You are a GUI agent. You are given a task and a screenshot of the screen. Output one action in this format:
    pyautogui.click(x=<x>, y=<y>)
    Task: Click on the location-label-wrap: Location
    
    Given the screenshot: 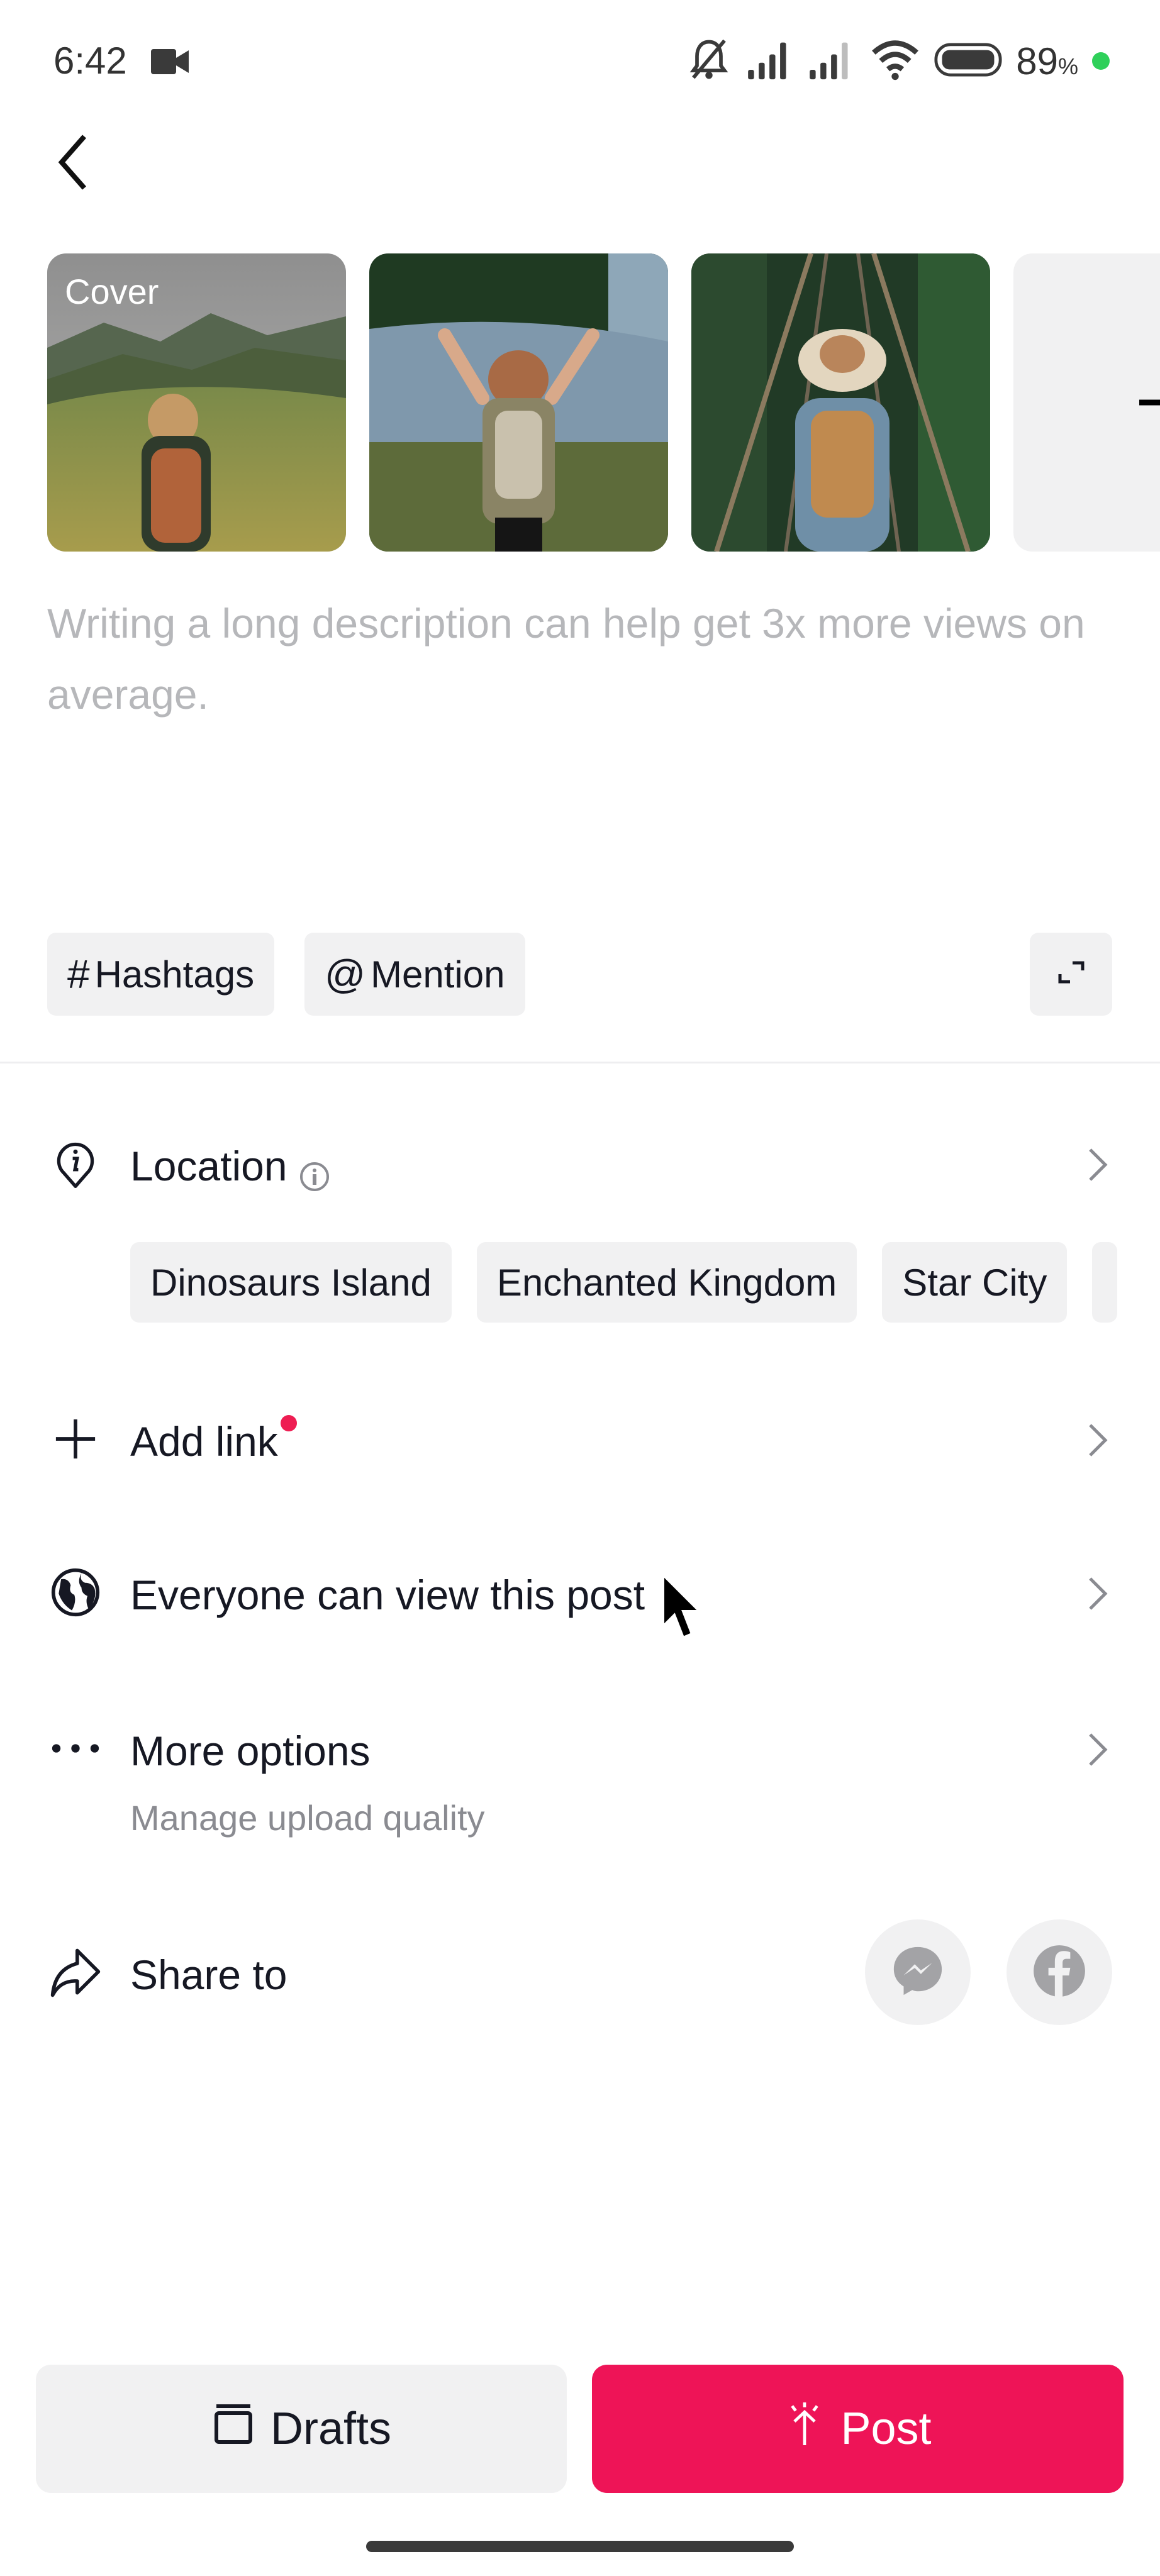 What is the action you would take?
    pyautogui.click(x=230, y=1166)
    